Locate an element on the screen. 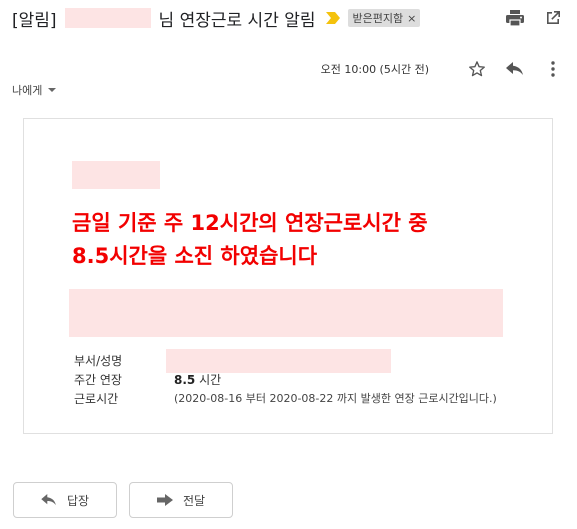 The image size is (577, 529). headline-line-2: 8.5시간을 소진 하였습니다 is located at coordinates (195, 256).